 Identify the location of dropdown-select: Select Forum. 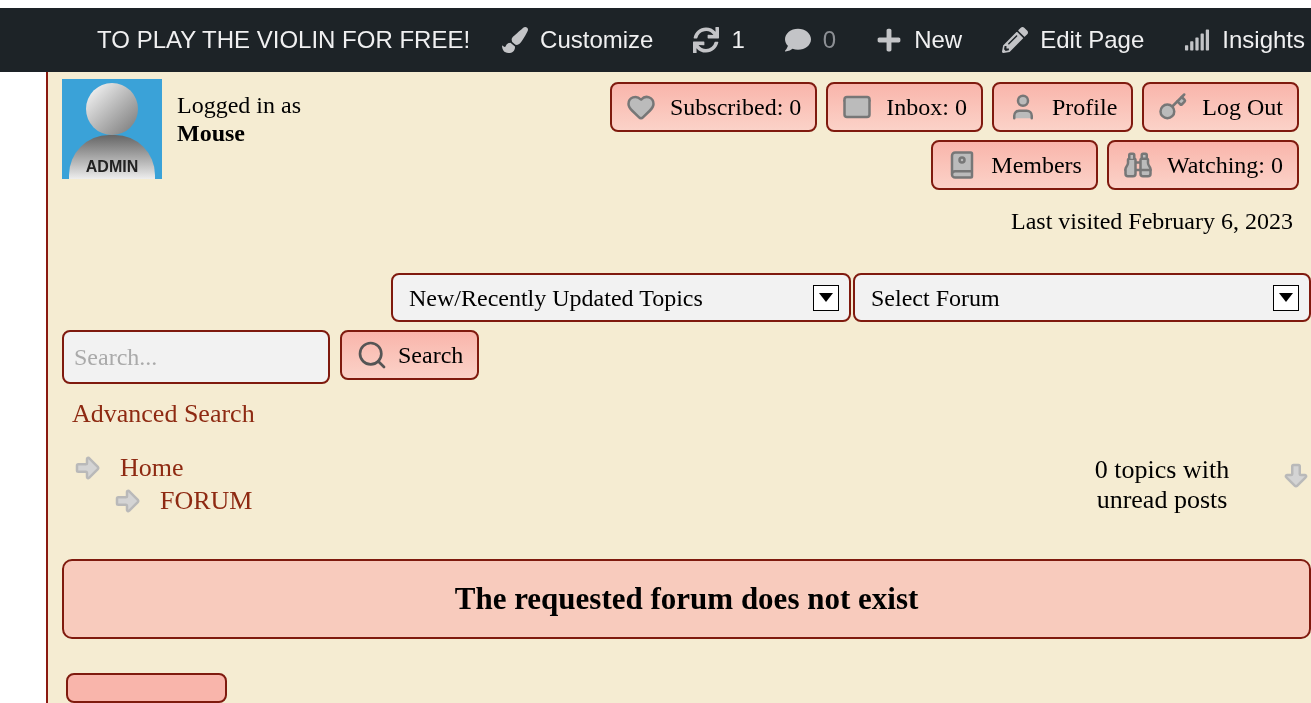
(1082, 297).